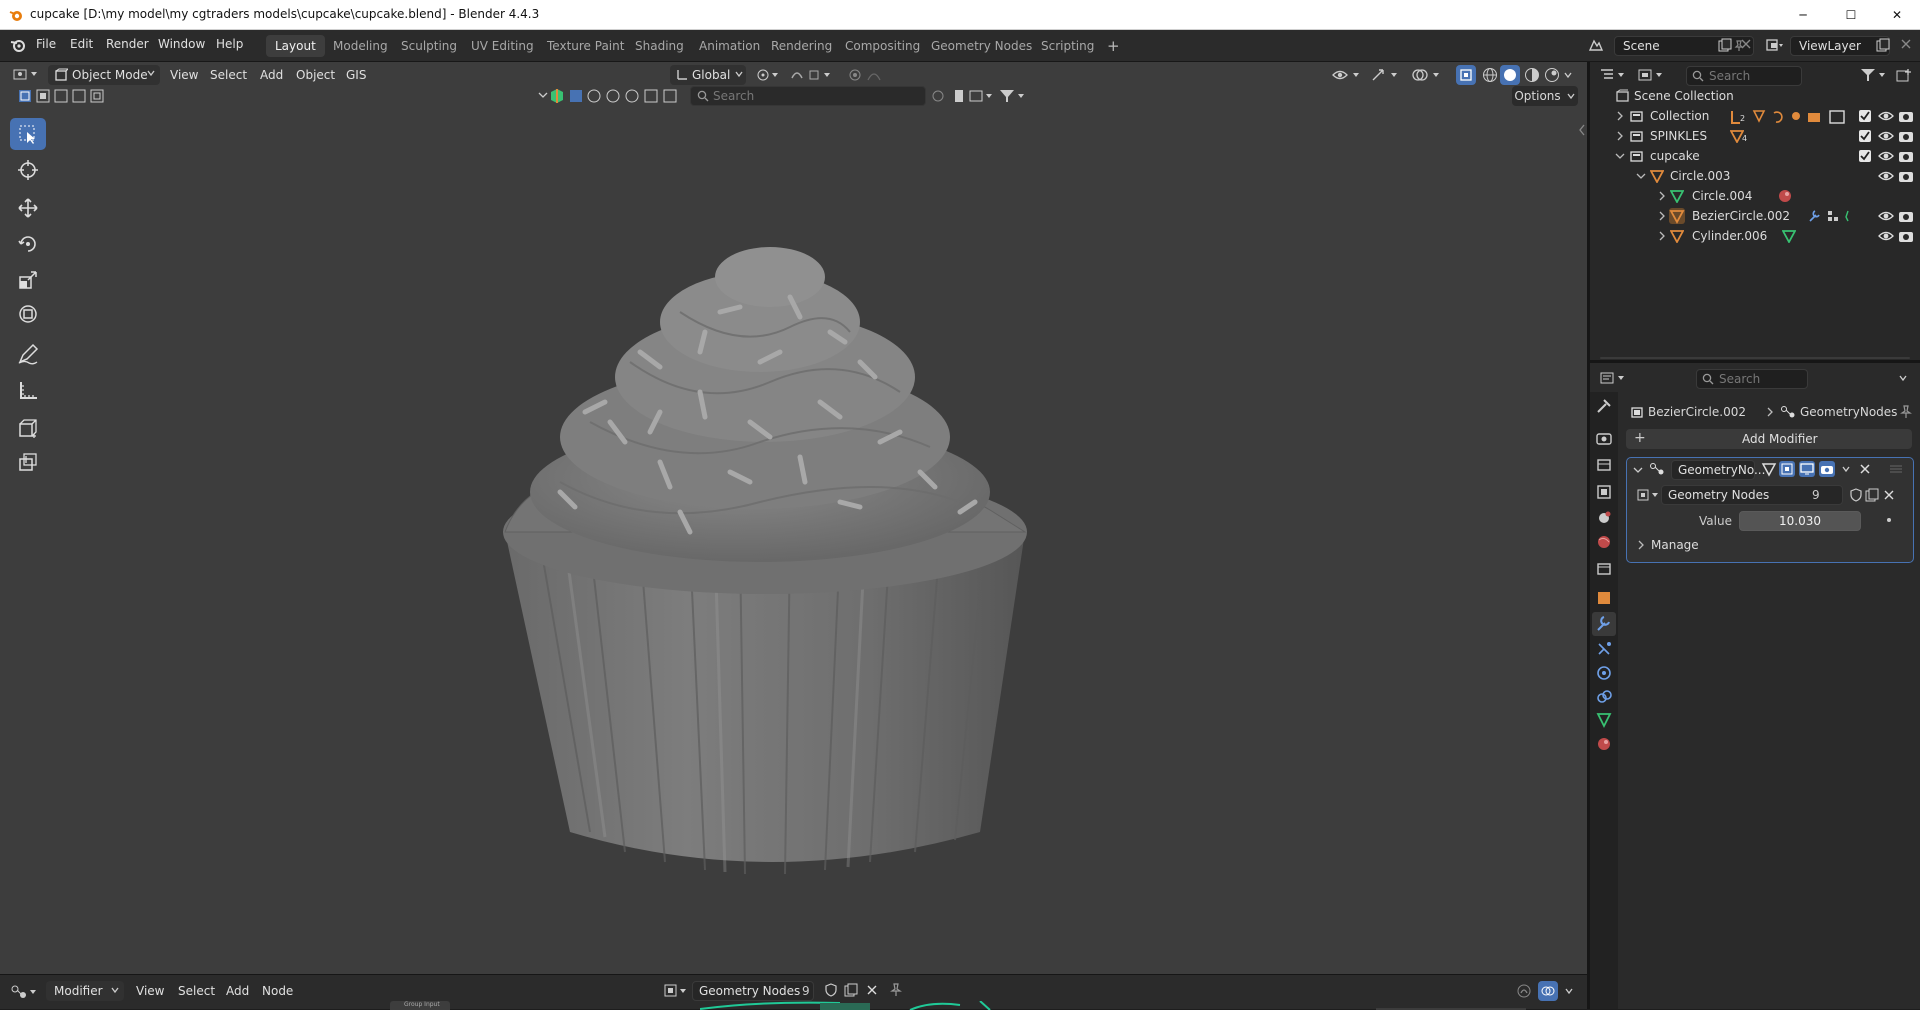  I want to click on bottom-unlink-icon, so click(872, 990).